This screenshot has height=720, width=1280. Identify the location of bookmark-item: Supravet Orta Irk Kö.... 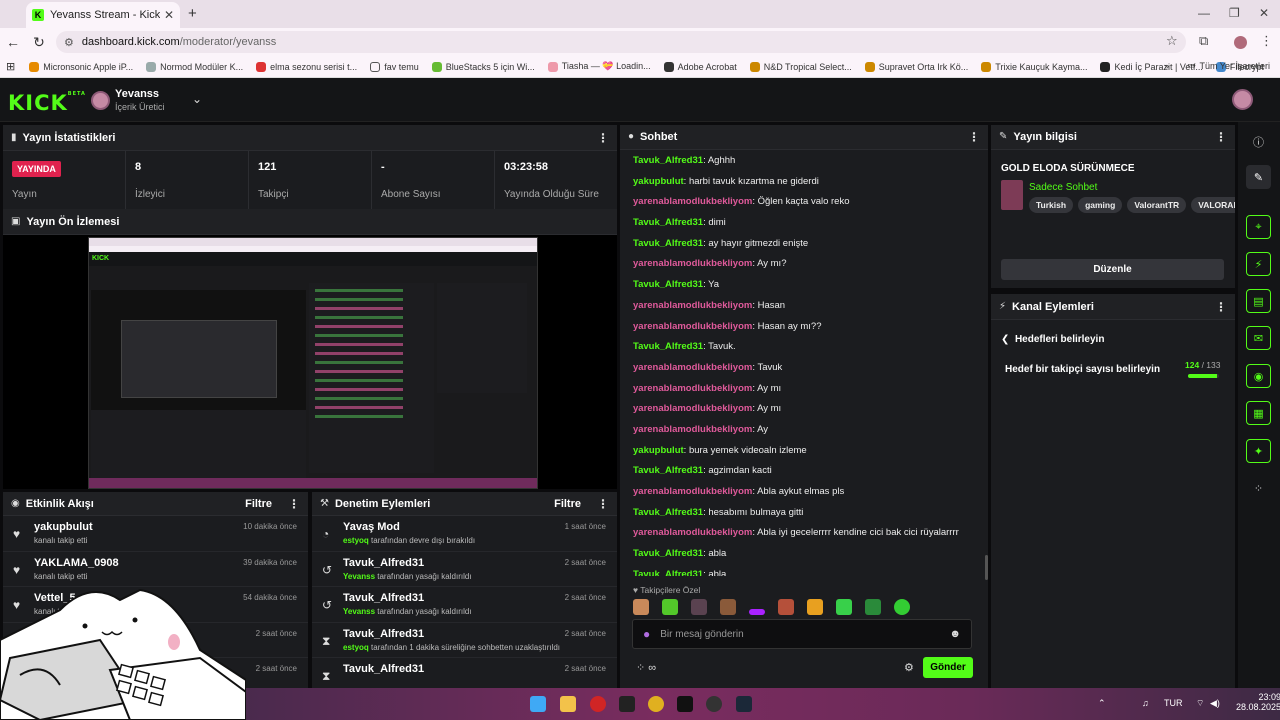
(916, 66).